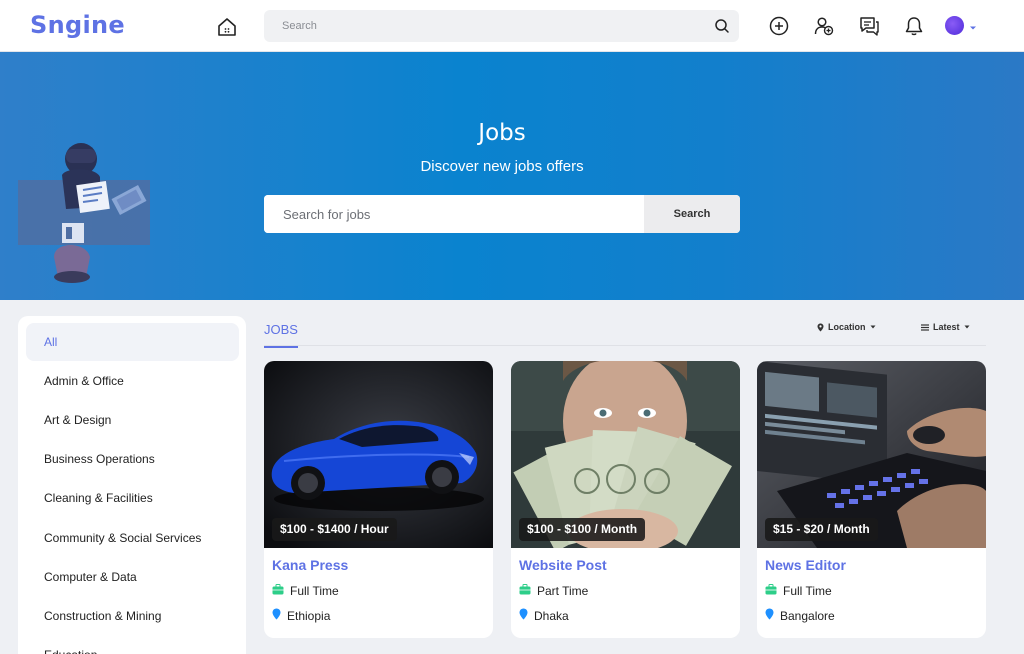 This screenshot has height=654, width=1024. I want to click on top-search-bar, so click(501, 26).